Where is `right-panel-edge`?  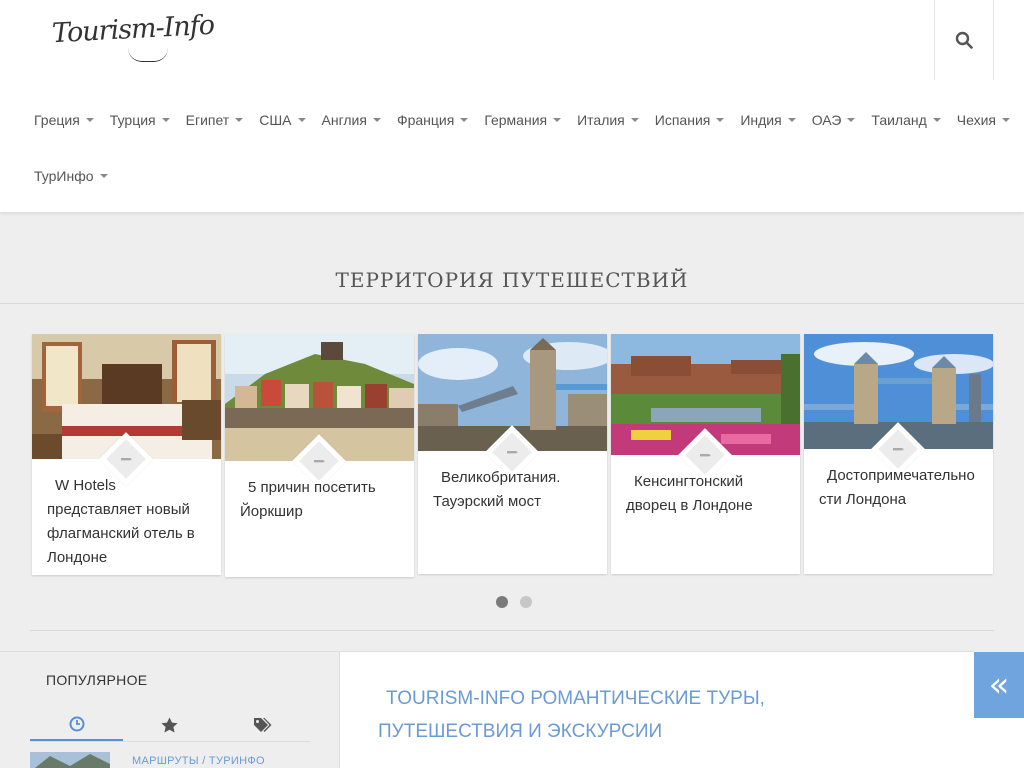
right-panel-edge is located at coordinates (999, 743).